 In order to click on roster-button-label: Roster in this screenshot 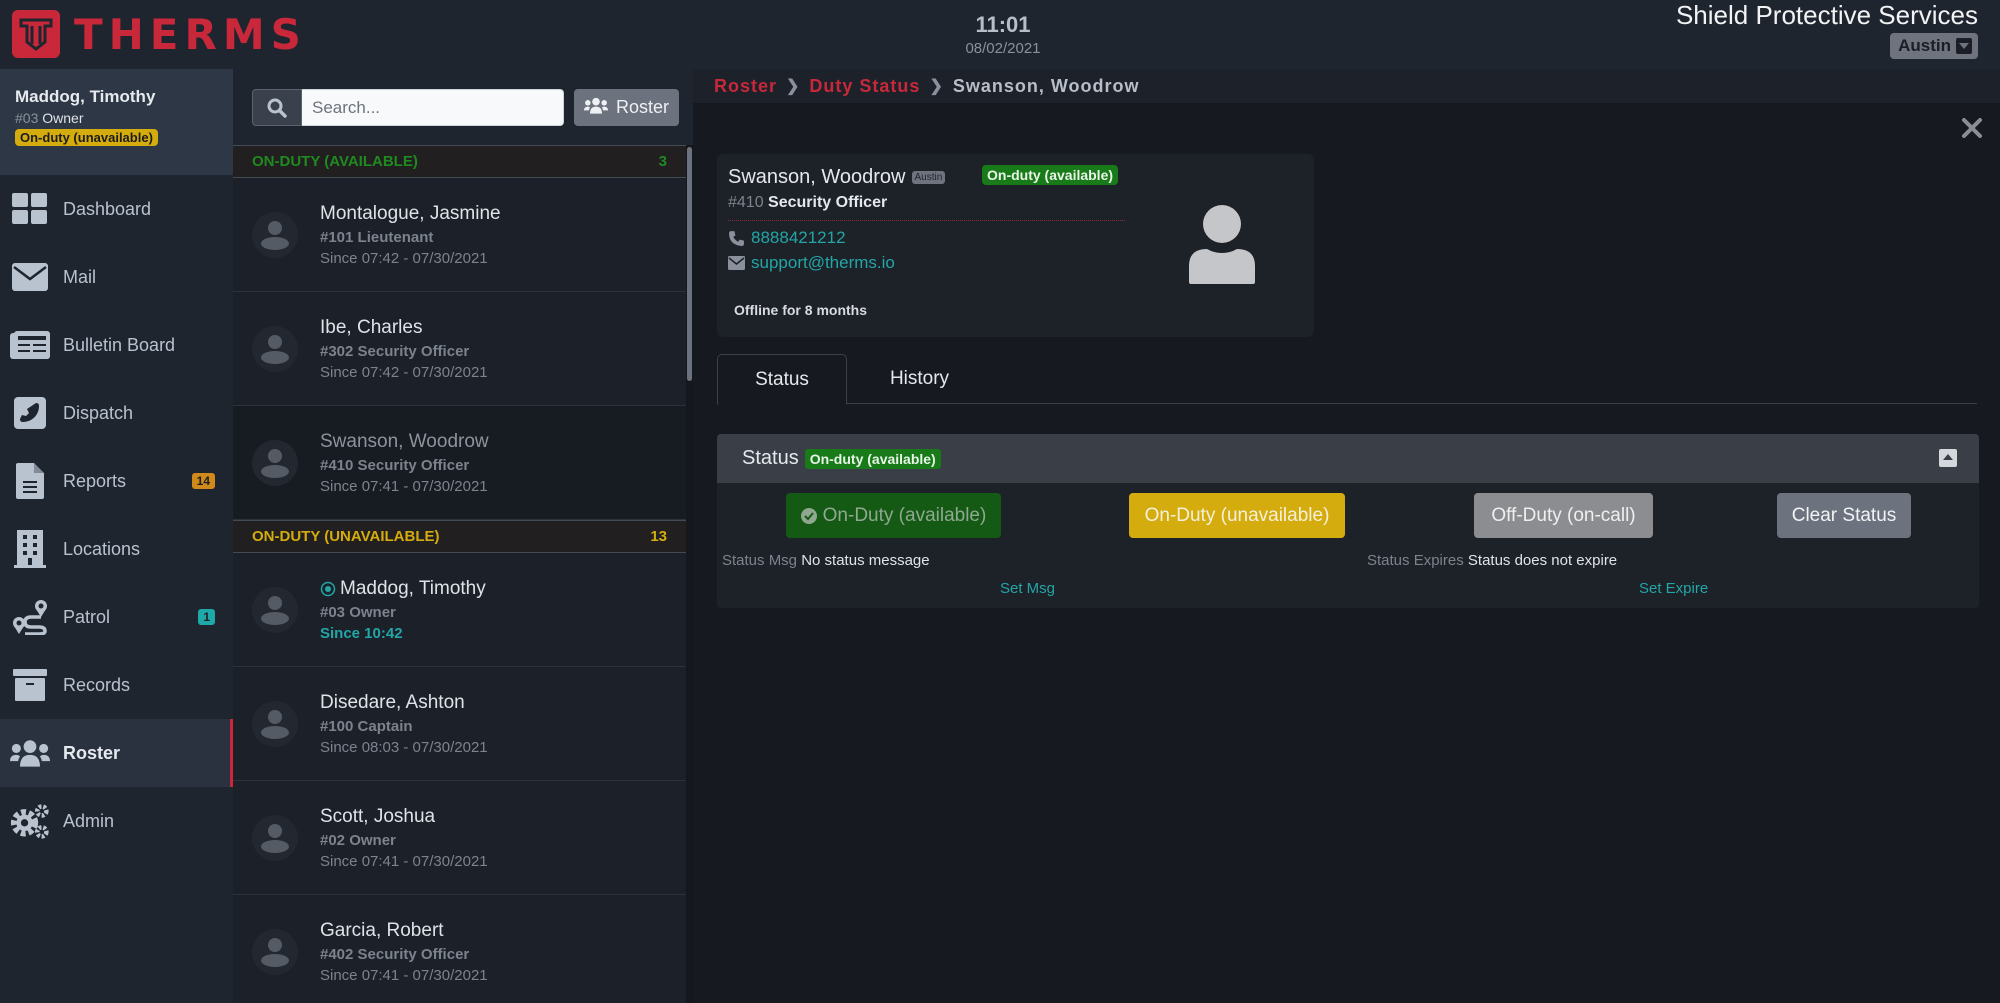, I will do `click(643, 107)`.